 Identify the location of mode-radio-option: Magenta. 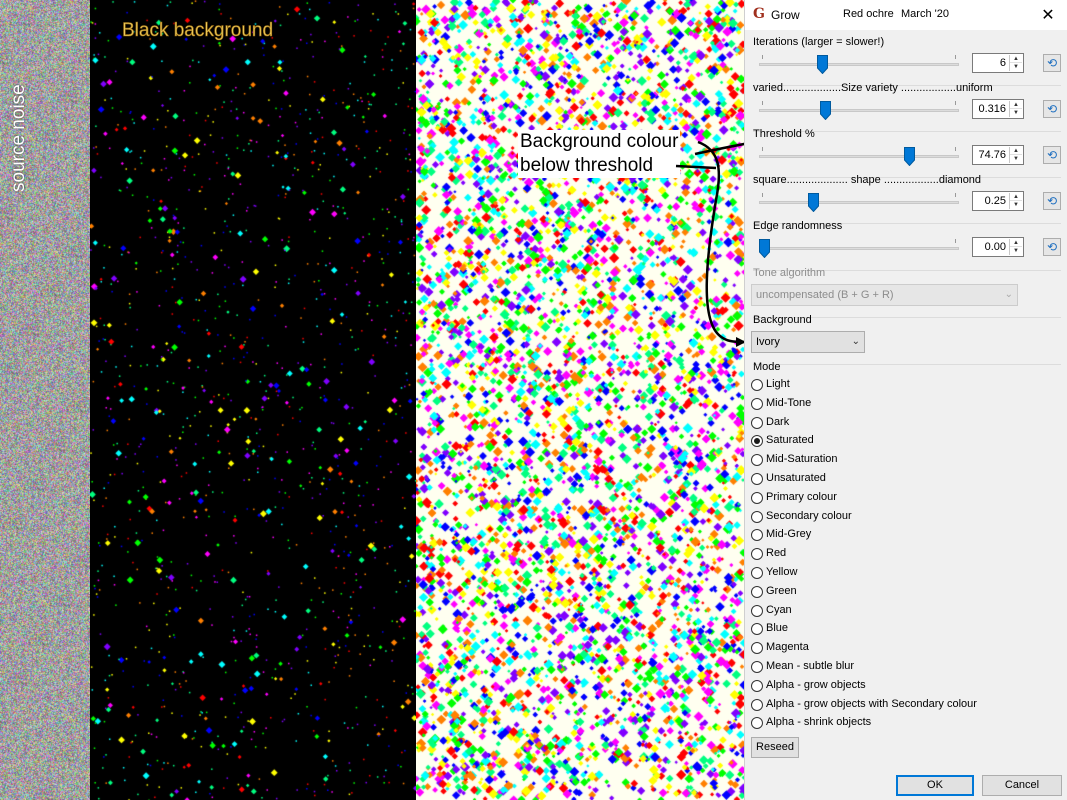
(901, 648).